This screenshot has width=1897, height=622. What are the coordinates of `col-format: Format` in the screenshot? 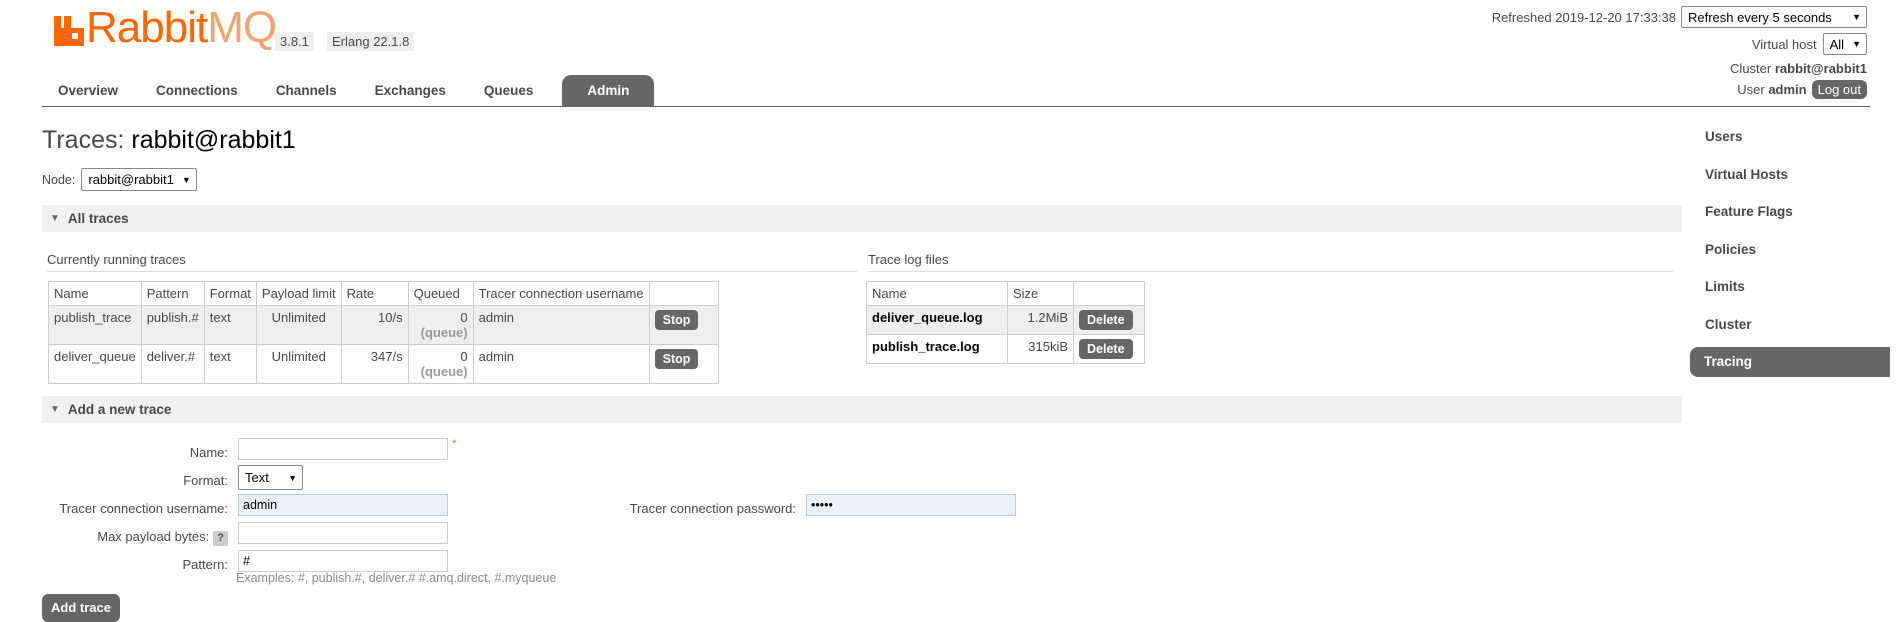 It's located at (230, 293).